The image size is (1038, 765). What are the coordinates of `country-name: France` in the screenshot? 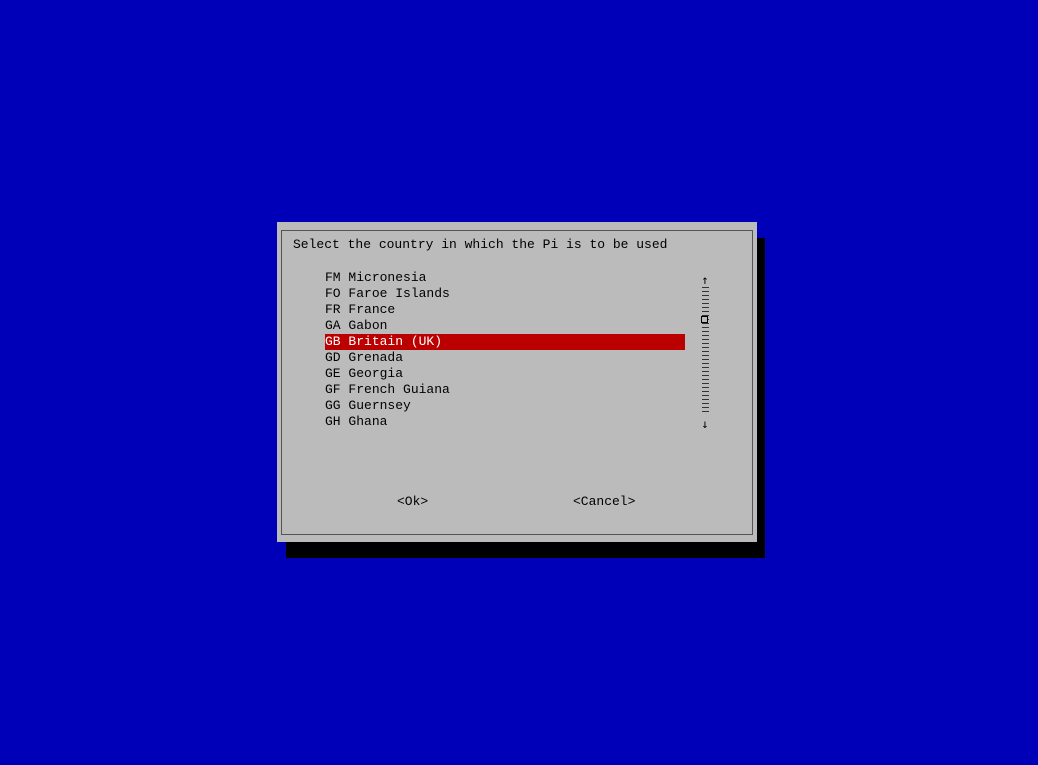 It's located at (372, 309).